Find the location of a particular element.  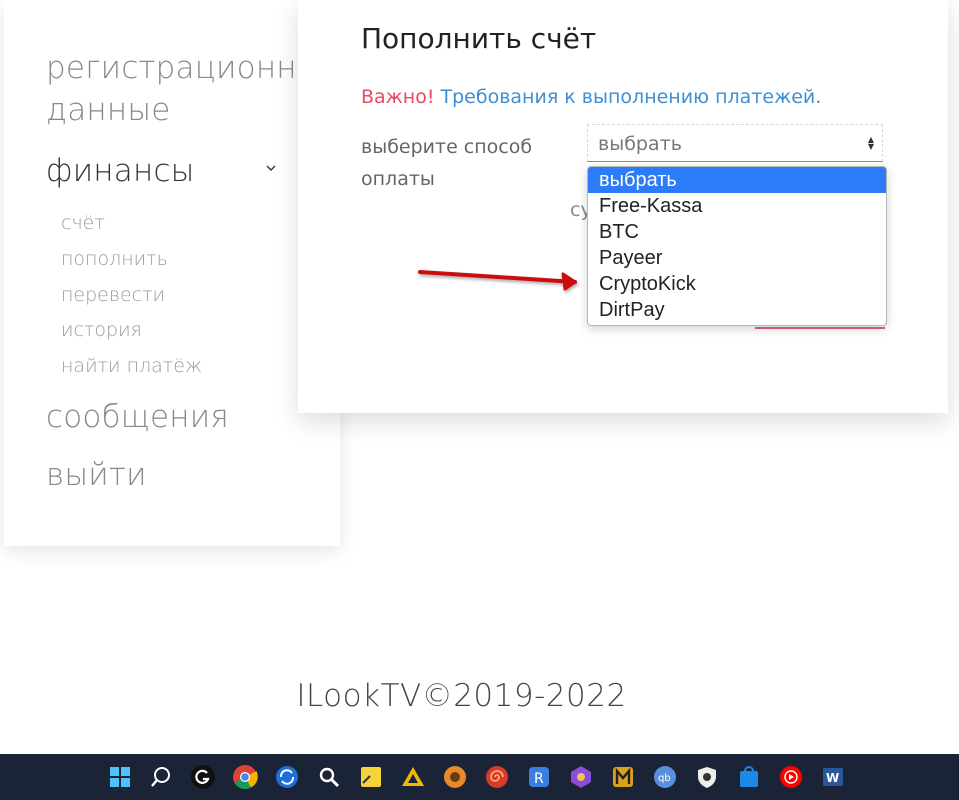

payment-method-select: выбрать ▲ ▼ is located at coordinates (735, 143).